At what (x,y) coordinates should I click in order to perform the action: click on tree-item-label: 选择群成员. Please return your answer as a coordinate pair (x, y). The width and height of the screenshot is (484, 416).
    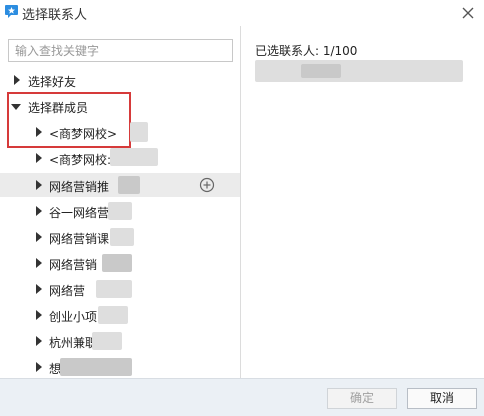
    Looking at the image, I should click on (58, 108).